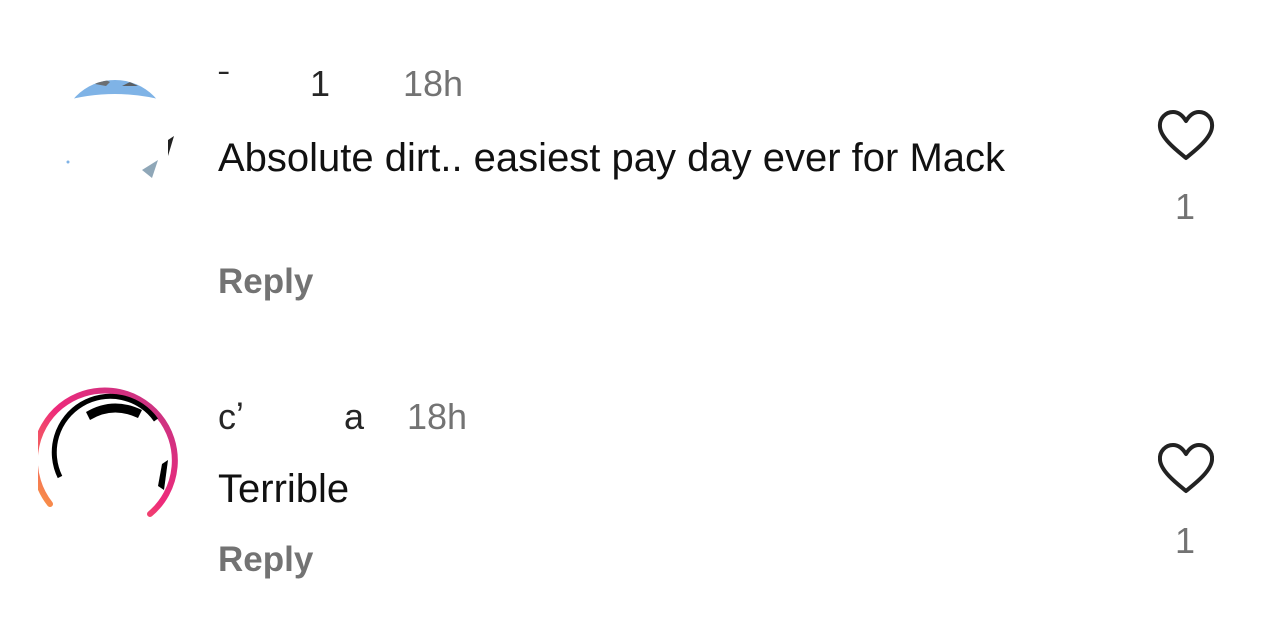 The image size is (1280, 639). Describe the element at coordinates (274, 84) in the screenshot. I see `username: ˉ 1` at that location.